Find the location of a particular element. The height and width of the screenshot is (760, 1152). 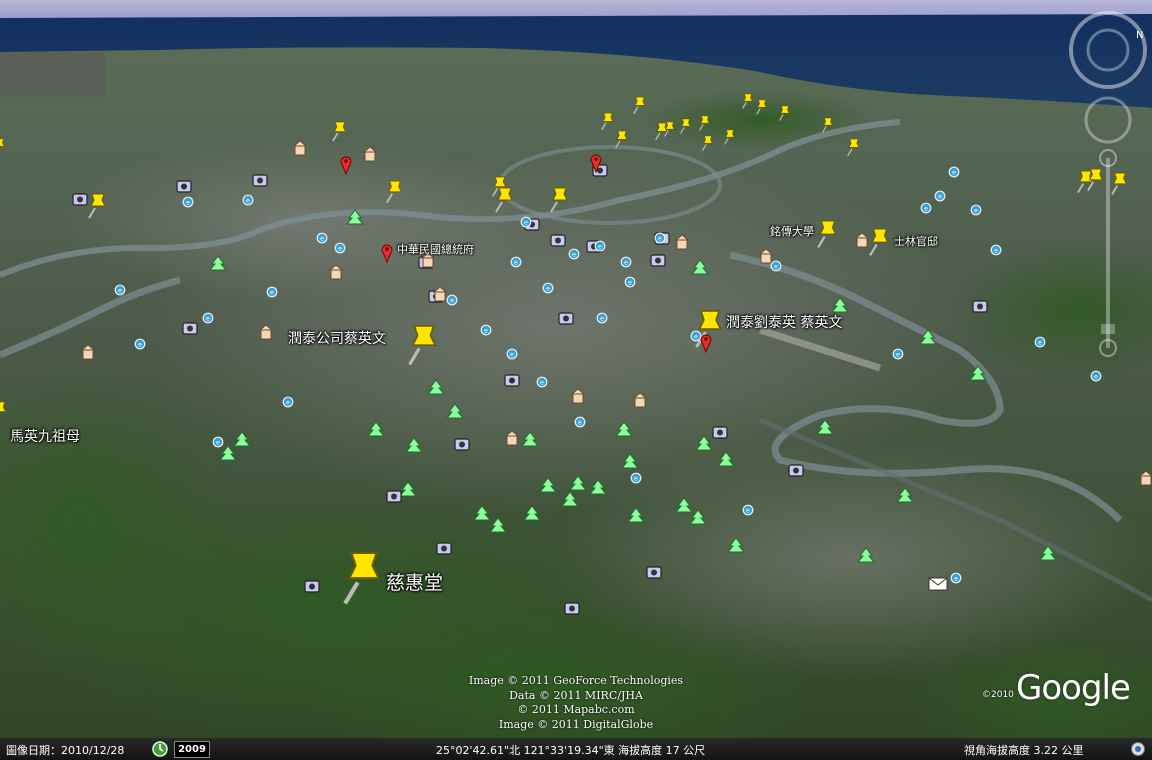

historical-imagery-clock-icon is located at coordinates (160, 749).